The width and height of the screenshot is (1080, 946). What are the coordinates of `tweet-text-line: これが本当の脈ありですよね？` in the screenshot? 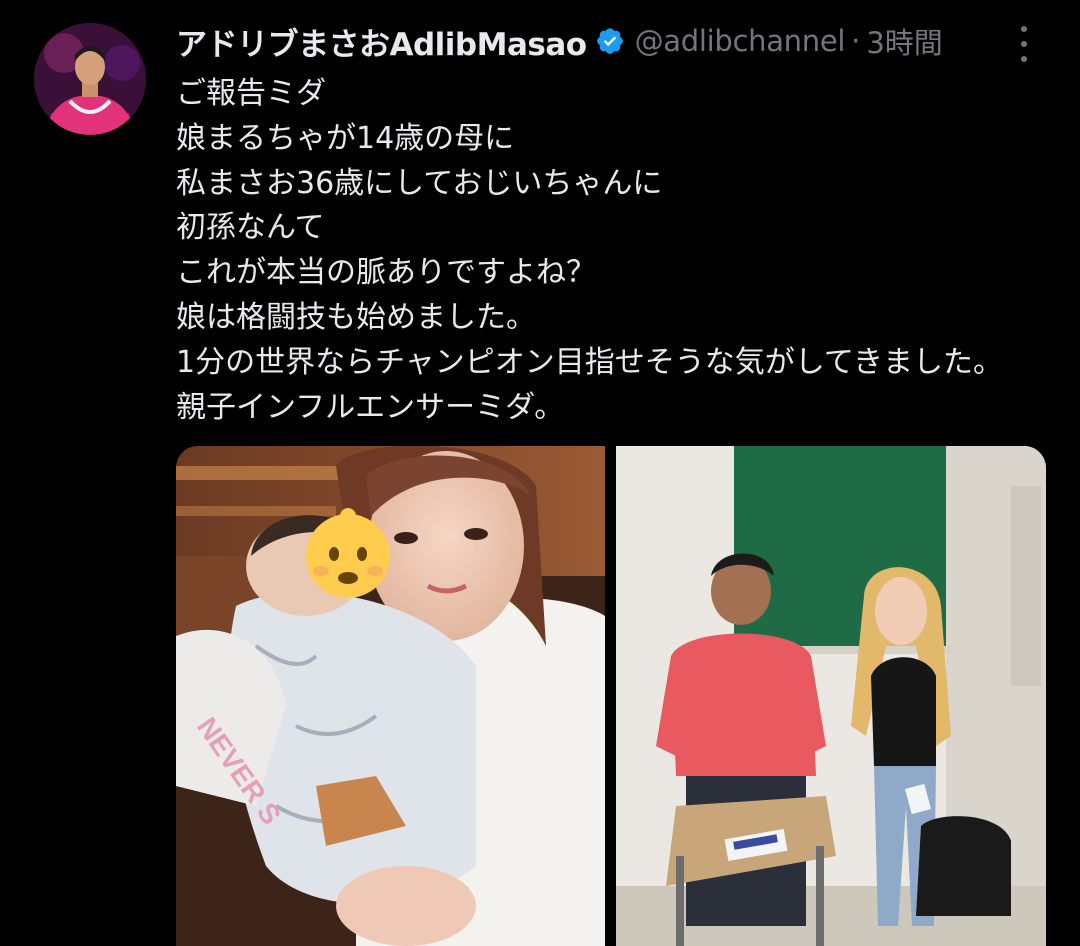 It's located at (386, 273).